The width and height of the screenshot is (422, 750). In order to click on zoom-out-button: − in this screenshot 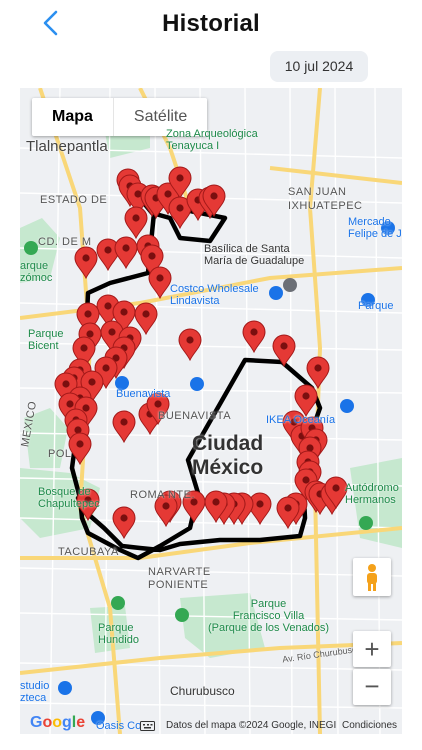, I will do `click(372, 687)`.